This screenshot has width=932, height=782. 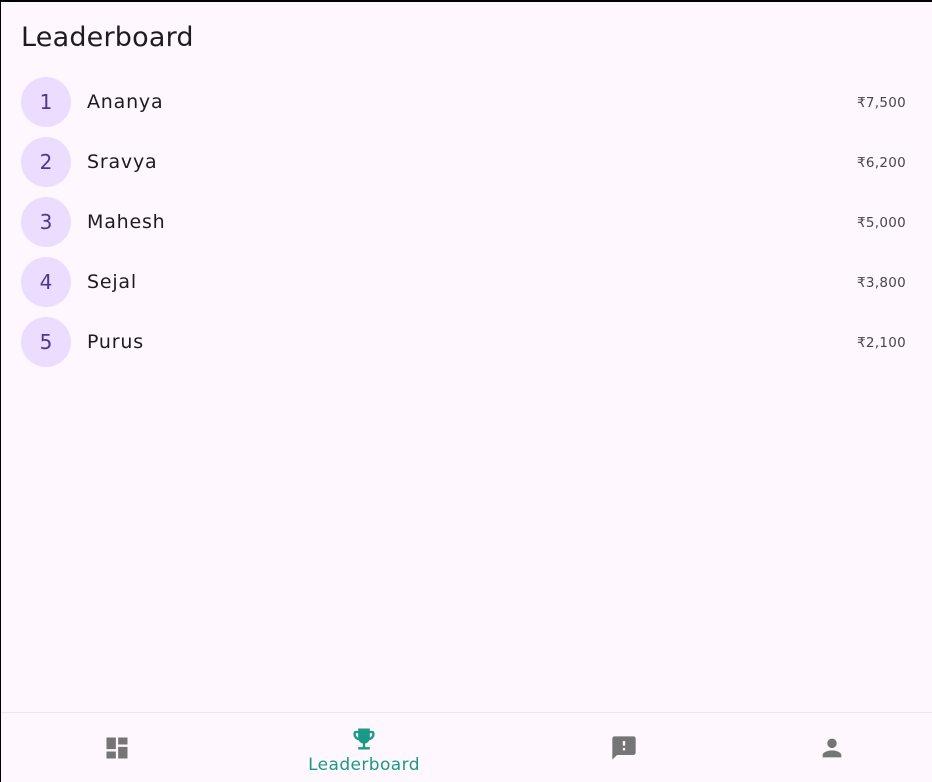 I want to click on player-amount: ₹3,800, so click(x=881, y=283).